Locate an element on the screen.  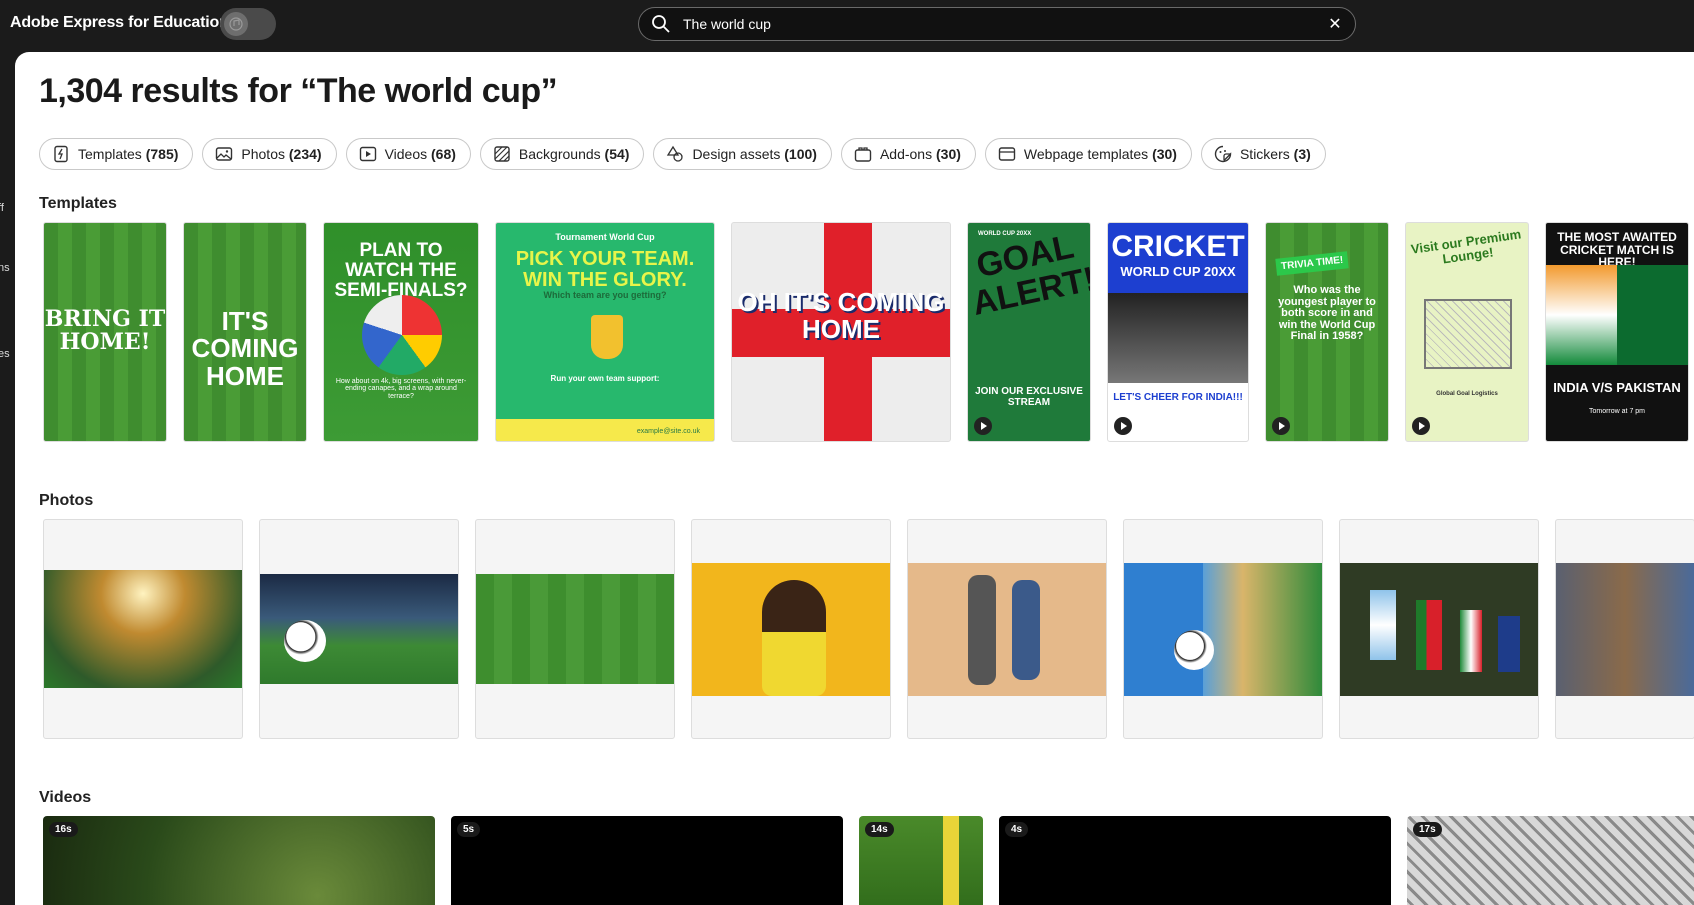
template-top: TRIVIA TIME! is located at coordinates (1312, 263).